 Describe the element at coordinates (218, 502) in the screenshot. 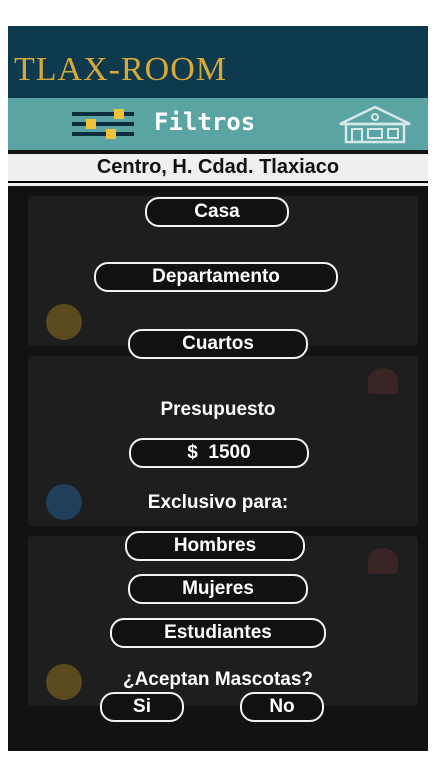

I see `exclusive-title: Exclusivo para:` at that location.